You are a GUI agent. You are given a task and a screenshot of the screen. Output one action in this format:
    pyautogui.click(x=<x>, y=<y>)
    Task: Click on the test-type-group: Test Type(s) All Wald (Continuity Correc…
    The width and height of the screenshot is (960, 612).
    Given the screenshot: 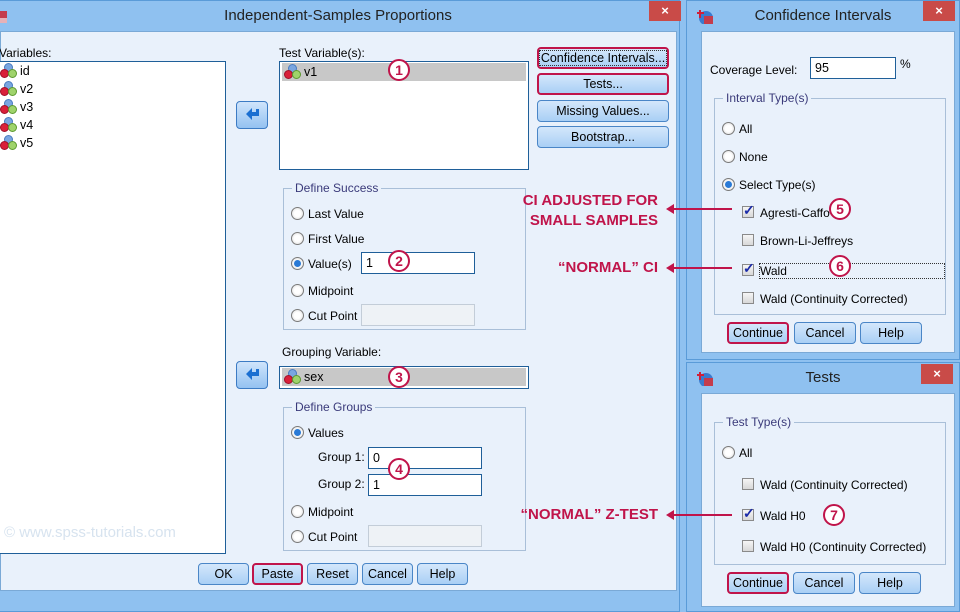 What is the action you would take?
    pyautogui.click(x=830, y=490)
    